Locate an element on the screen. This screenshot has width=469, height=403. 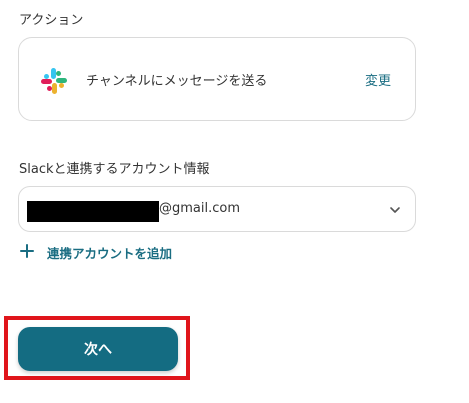
add-account-label: 連携アカウントを追加 is located at coordinates (110, 253).